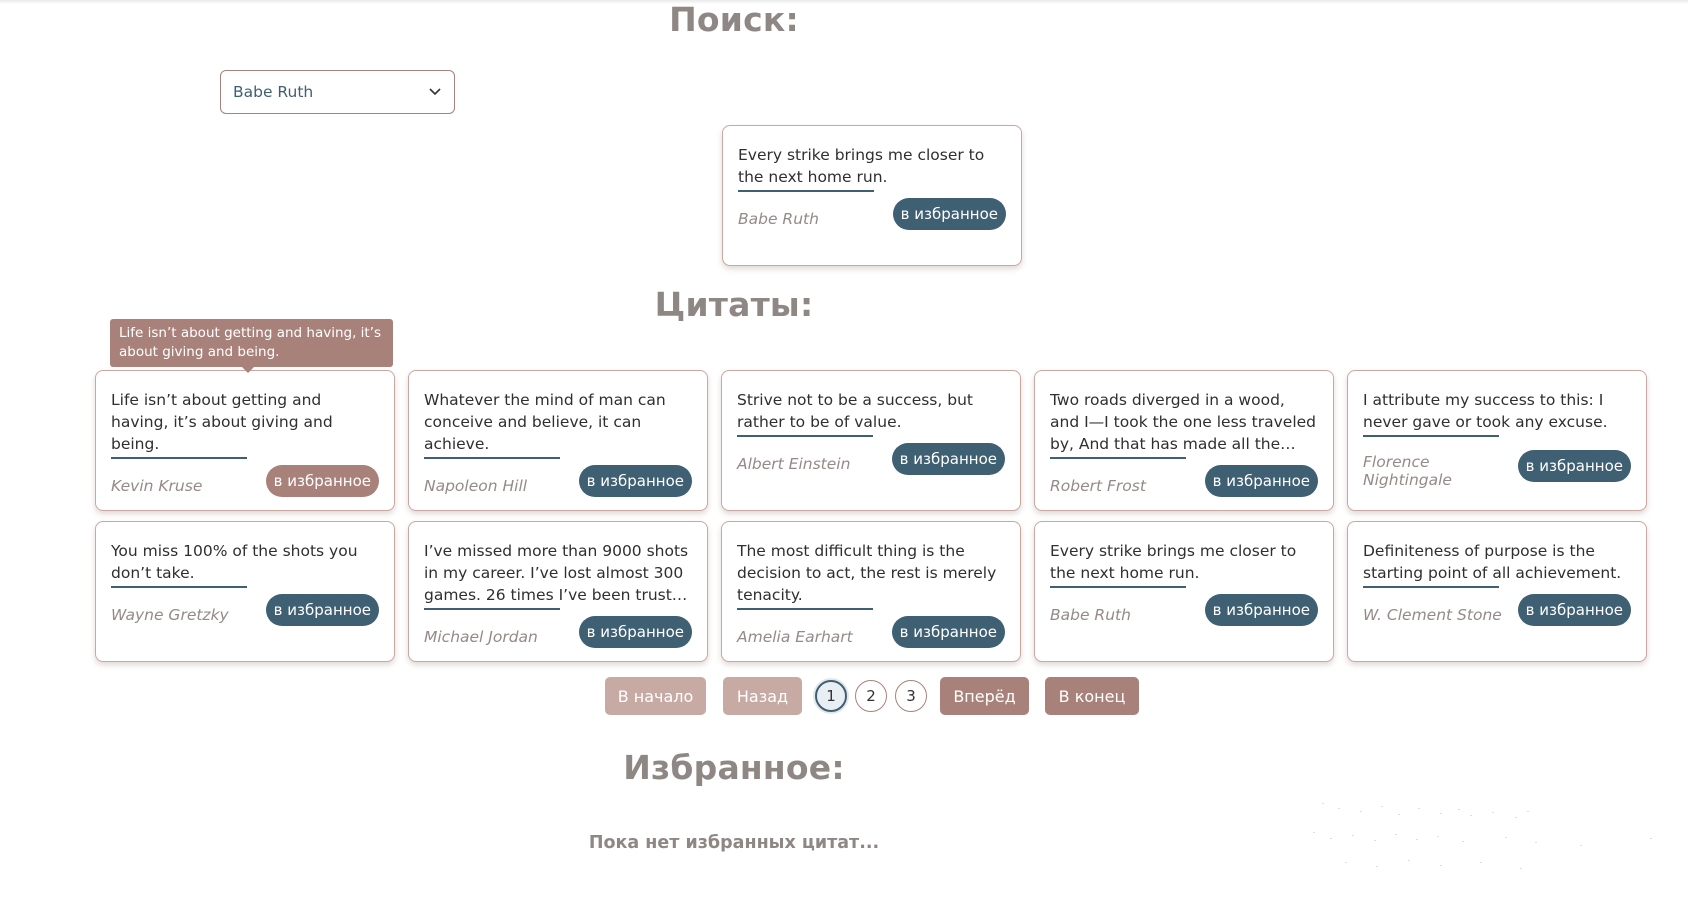 Image resolution: width=1688 pixels, height=897 pixels. What do you see at coordinates (1432, 615) in the screenshot?
I see `quote-author: W. Clement Stone` at bounding box center [1432, 615].